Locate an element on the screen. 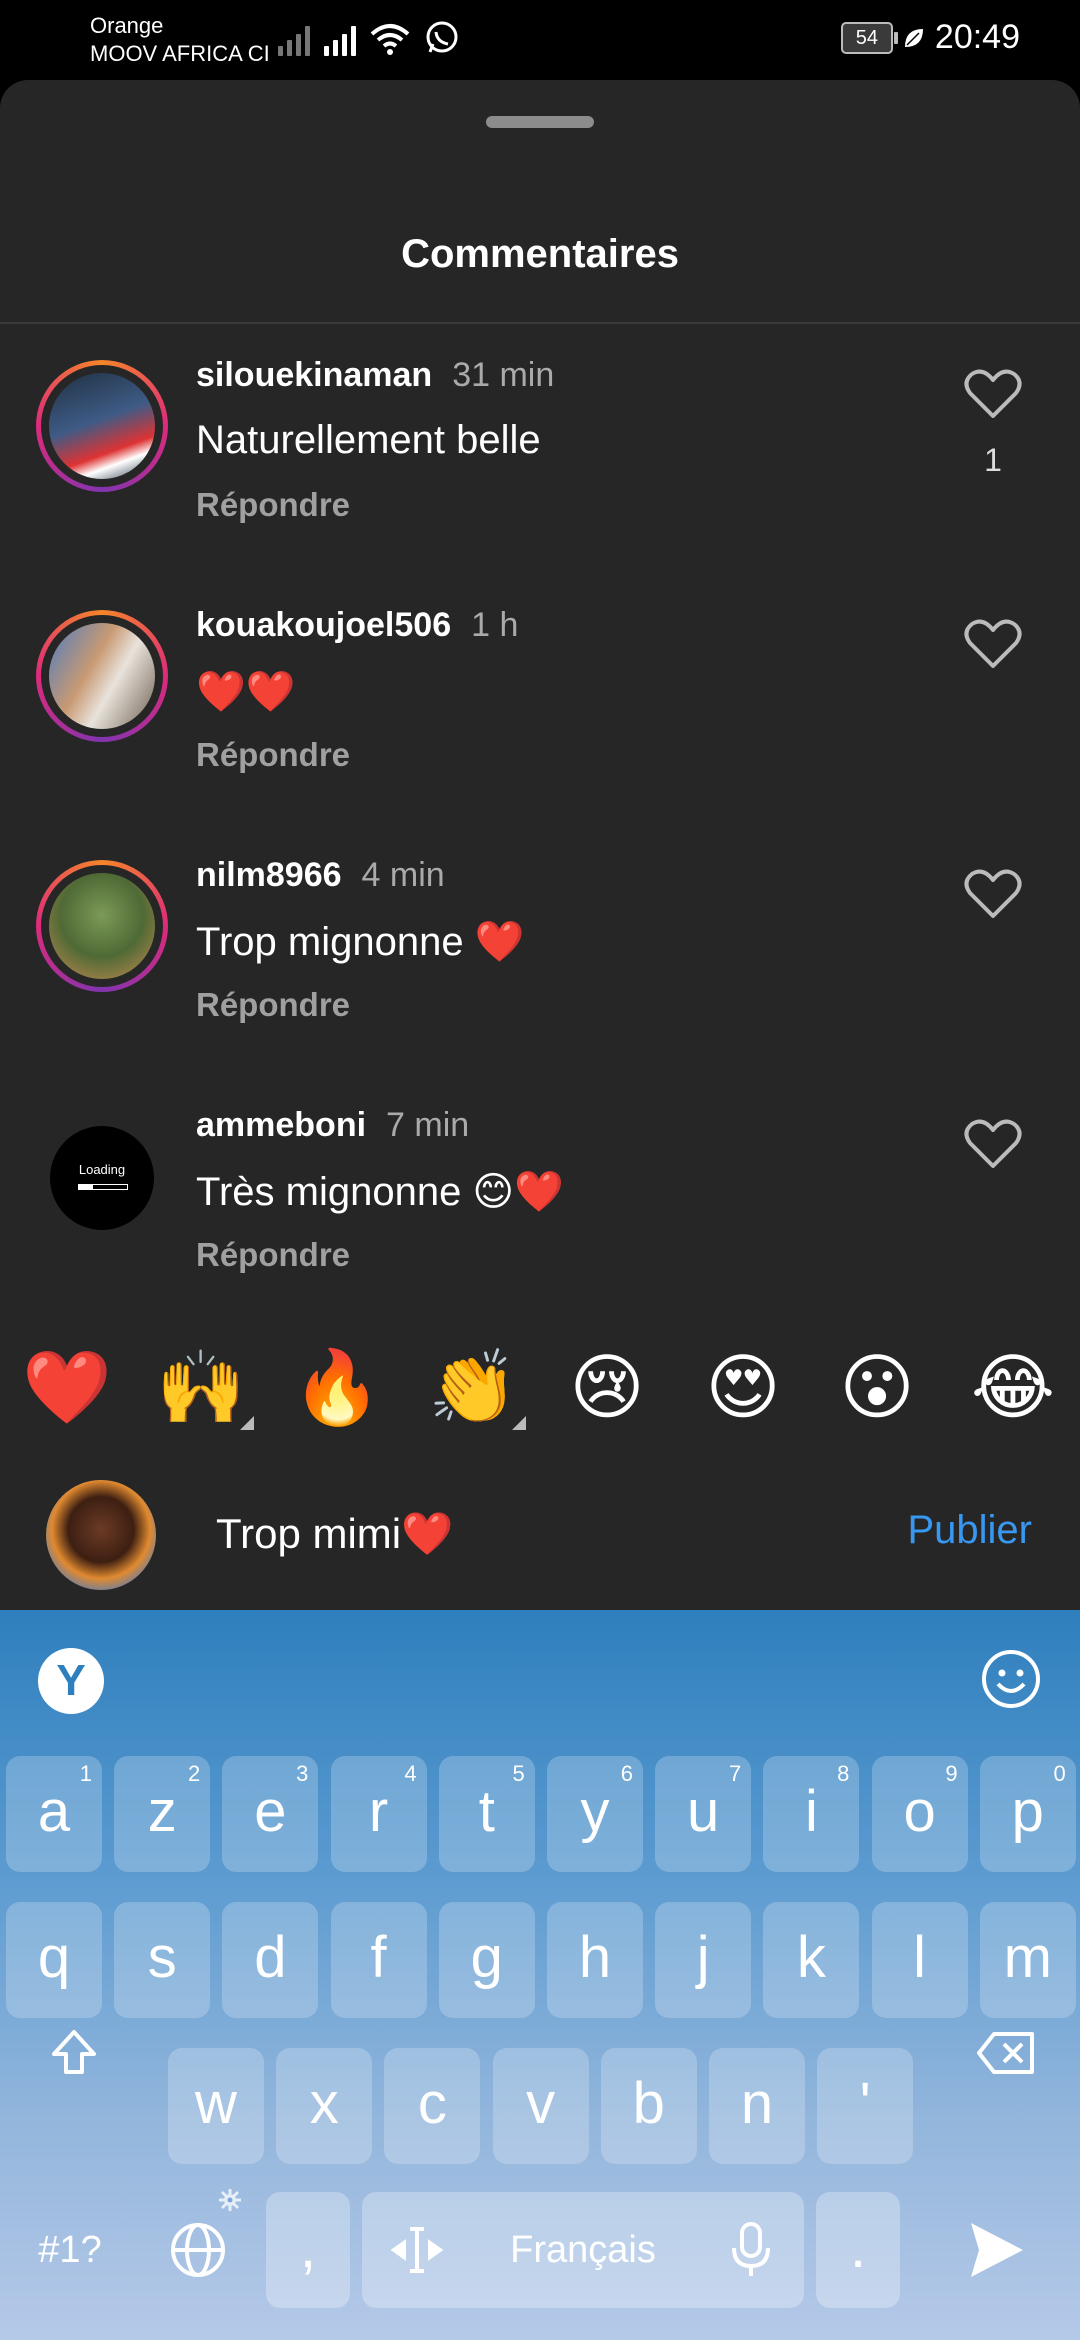  emoji-quick-bar: ❤️ 🙌 🔥 👏 😢 😍 😮 😂 is located at coordinates (540, 1383).